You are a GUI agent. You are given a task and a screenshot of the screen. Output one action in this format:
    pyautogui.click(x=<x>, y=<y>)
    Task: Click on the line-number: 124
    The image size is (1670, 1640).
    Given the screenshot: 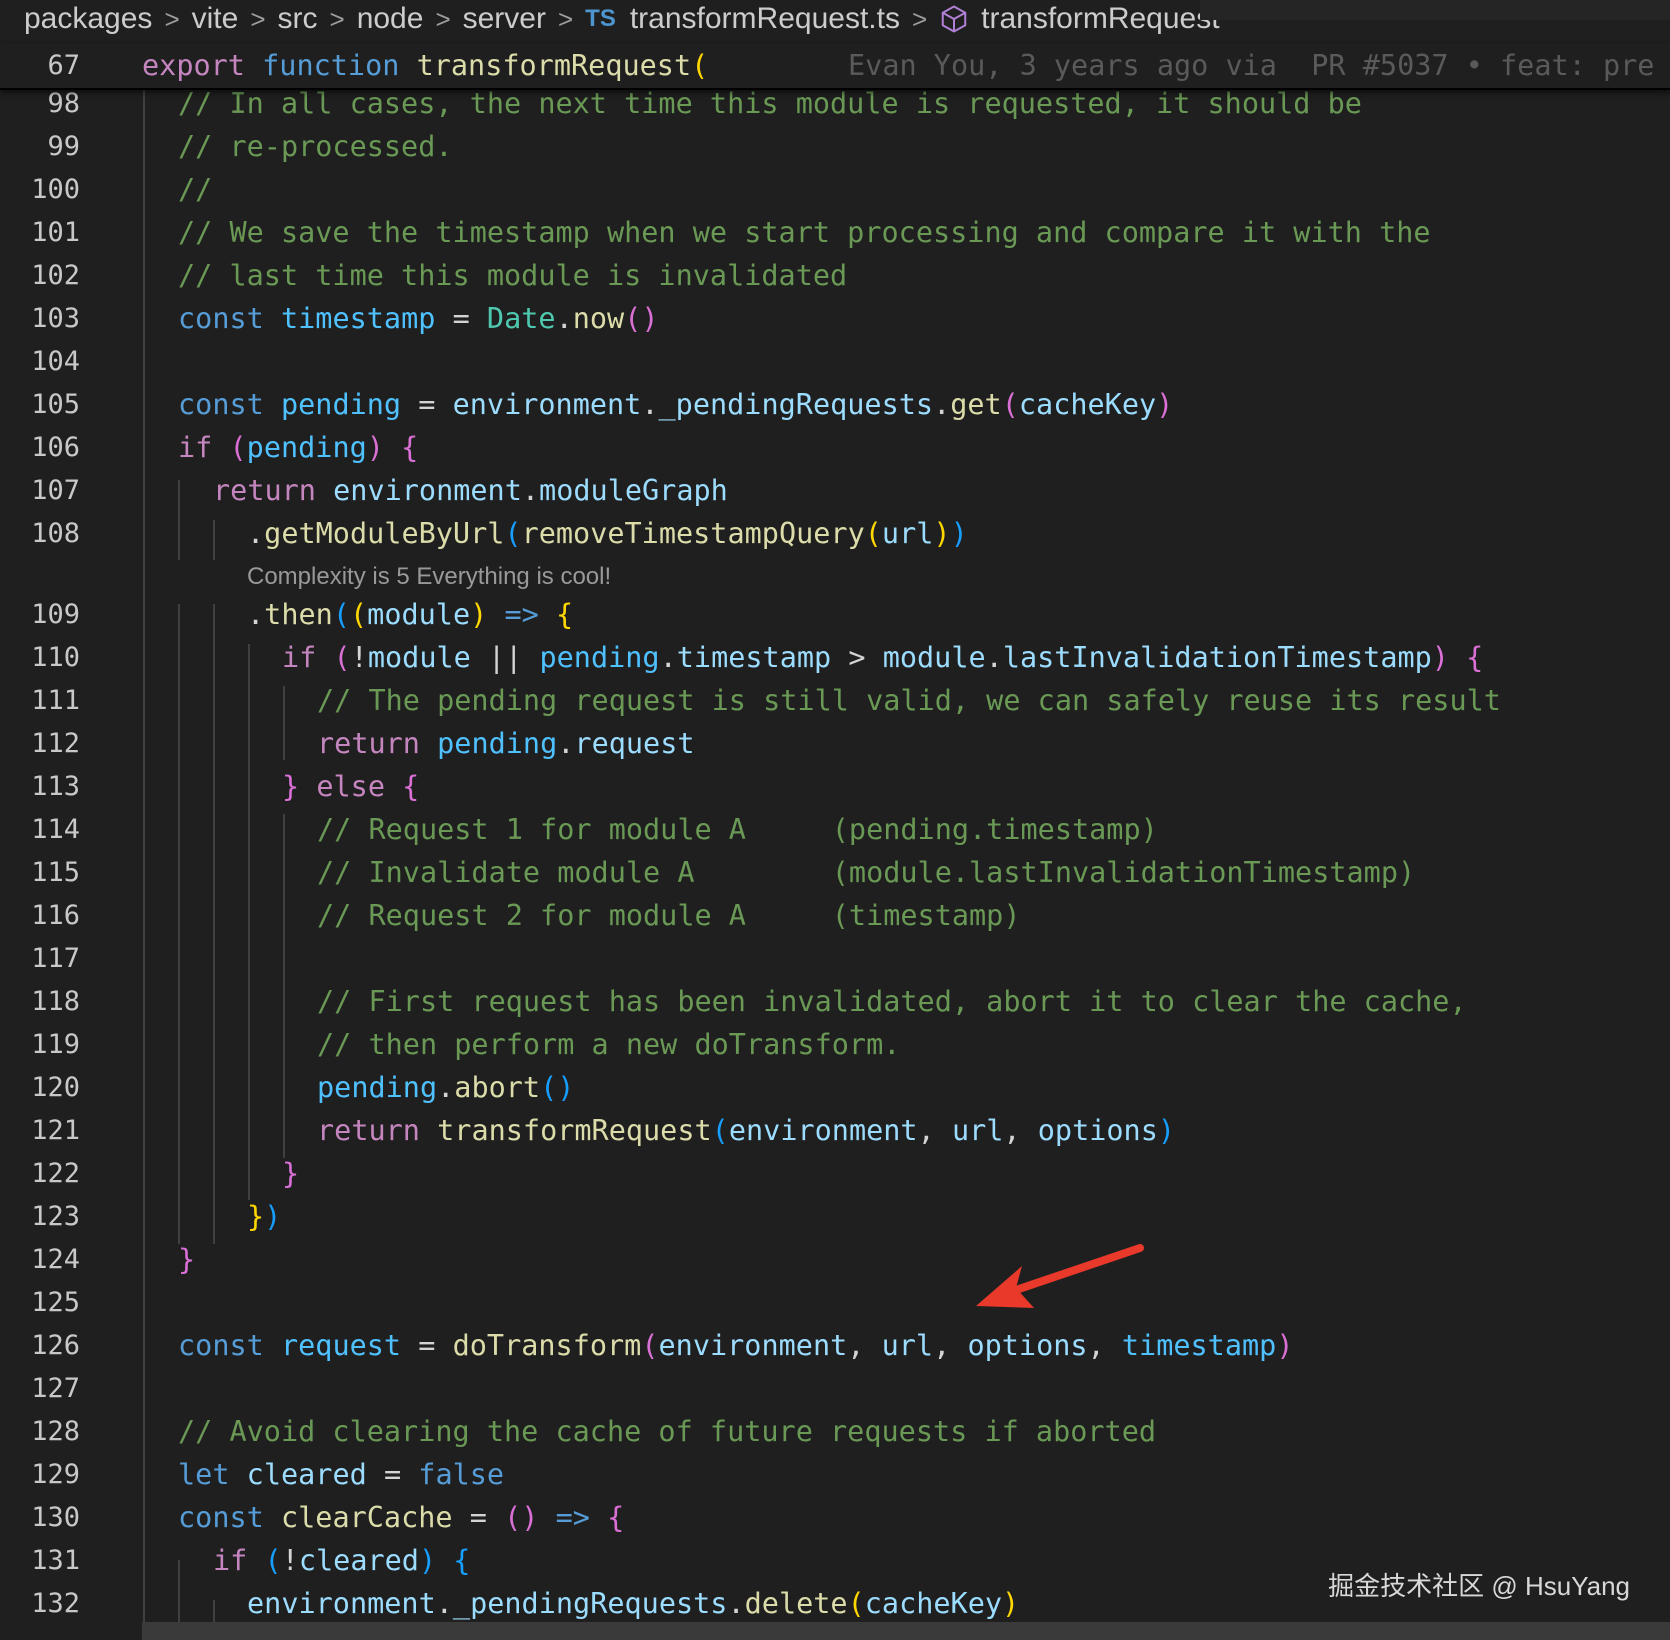 What is the action you would take?
    pyautogui.click(x=55, y=1259)
    